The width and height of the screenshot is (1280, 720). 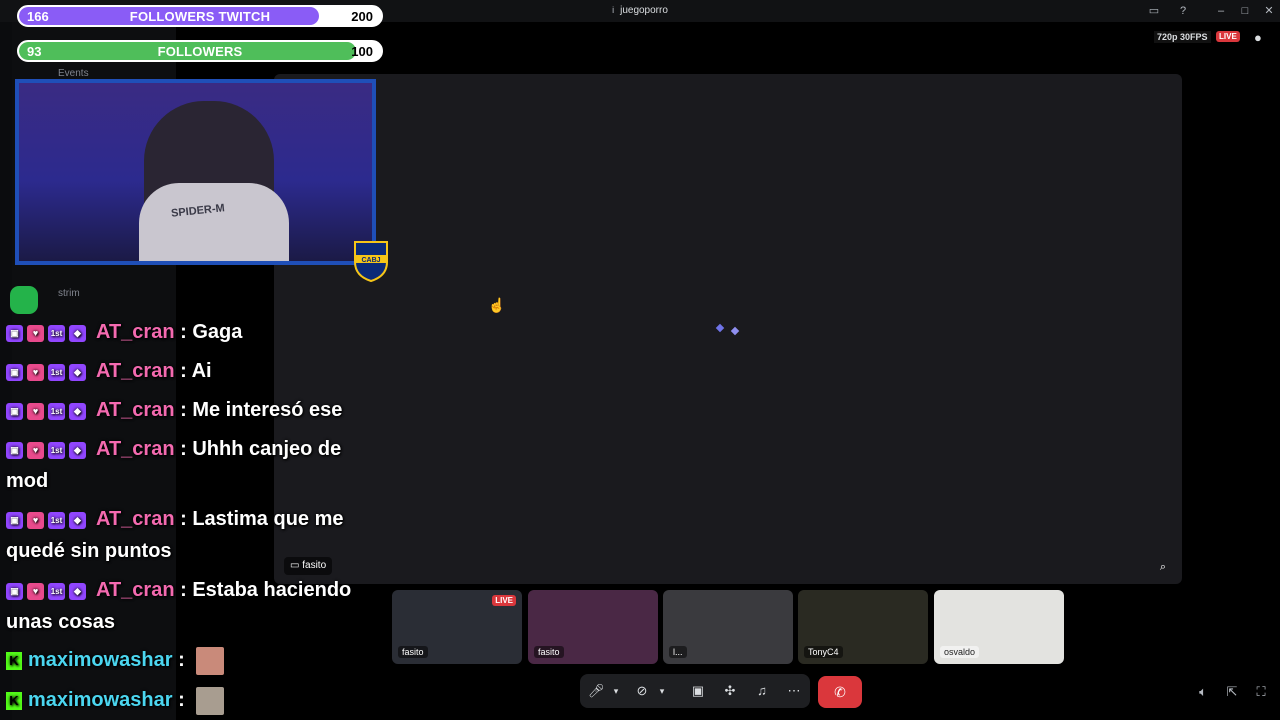 I want to click on participant-tile: TonyC4, so click(x=863, y=627).